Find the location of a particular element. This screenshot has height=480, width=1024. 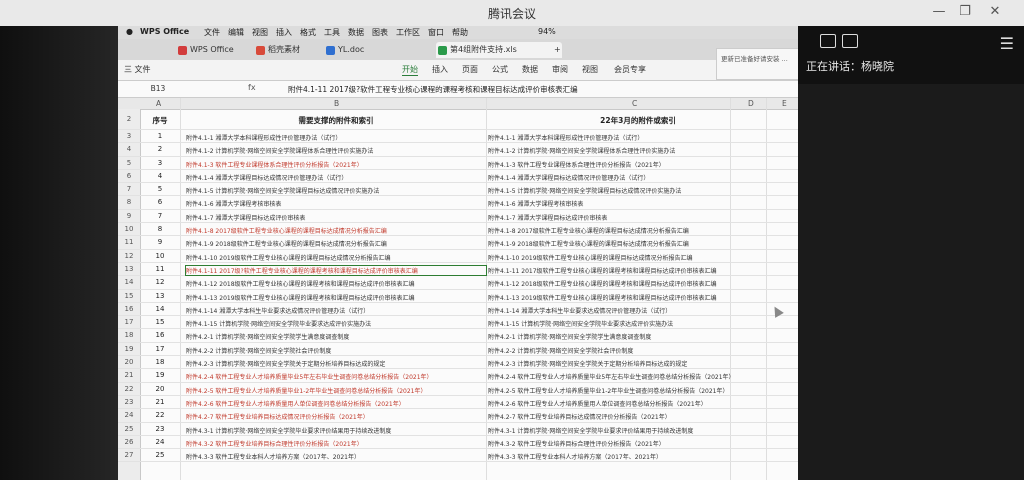

cell-c: 附件4.2-1 计算机学院·网络空间安全学院学生满意度调查制度 is located at coordinates (638, 336).